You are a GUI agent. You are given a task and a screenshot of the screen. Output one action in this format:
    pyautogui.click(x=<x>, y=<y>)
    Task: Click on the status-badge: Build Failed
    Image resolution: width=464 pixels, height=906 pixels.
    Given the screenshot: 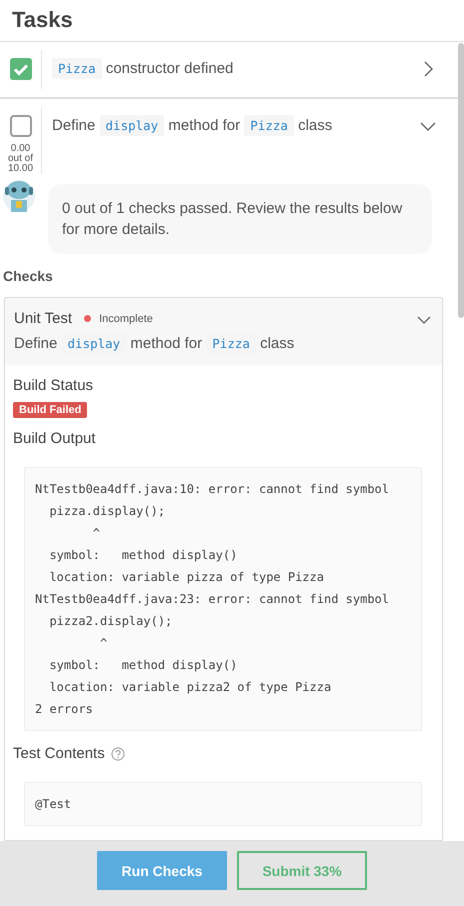 What is the action you would take?
    pyautogui.click(x=50, y=410)
    